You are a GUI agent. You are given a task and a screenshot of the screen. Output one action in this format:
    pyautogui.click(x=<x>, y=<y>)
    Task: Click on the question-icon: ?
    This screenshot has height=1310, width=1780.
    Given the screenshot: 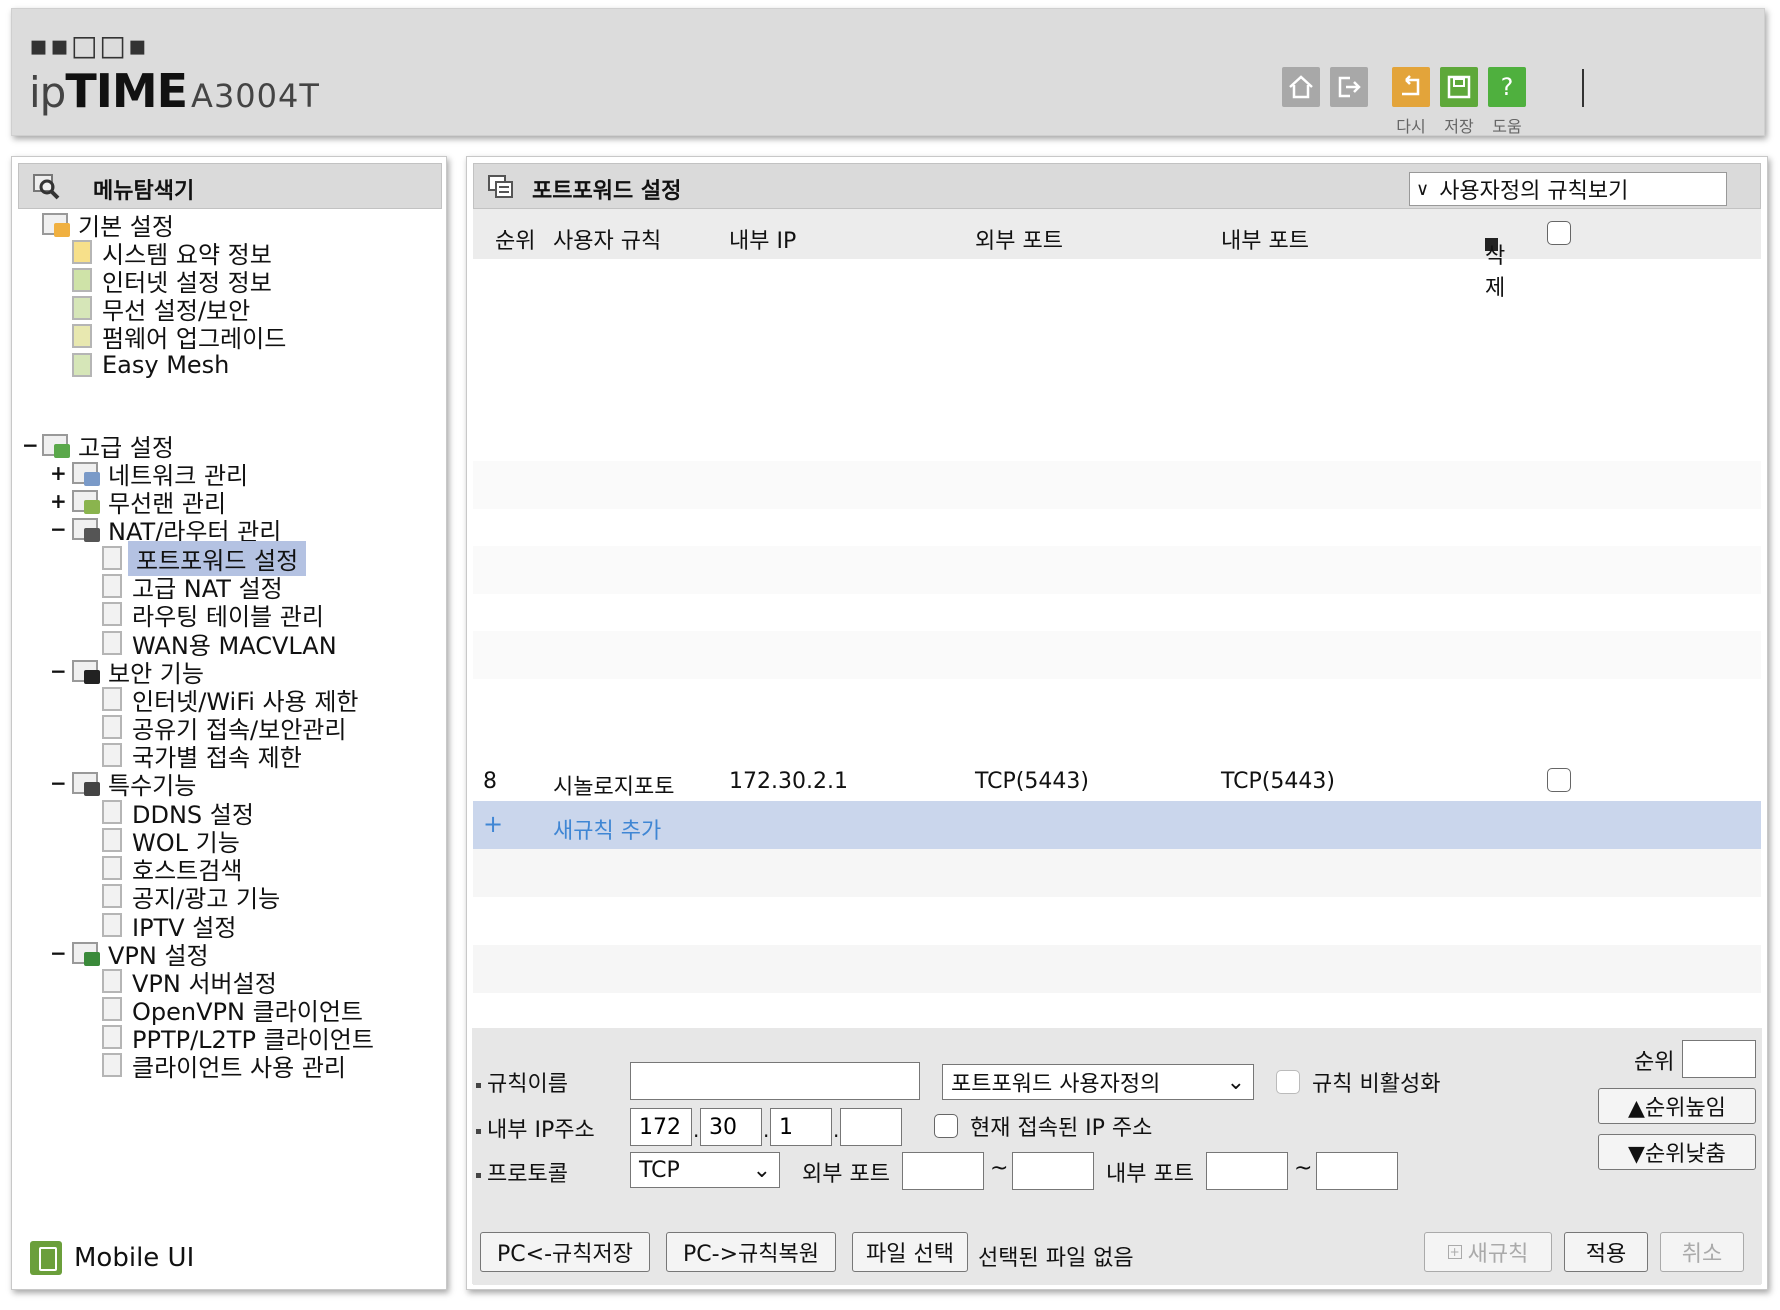 What is the action you would take?
    pyautogui.click(x=1507, y=87)
    